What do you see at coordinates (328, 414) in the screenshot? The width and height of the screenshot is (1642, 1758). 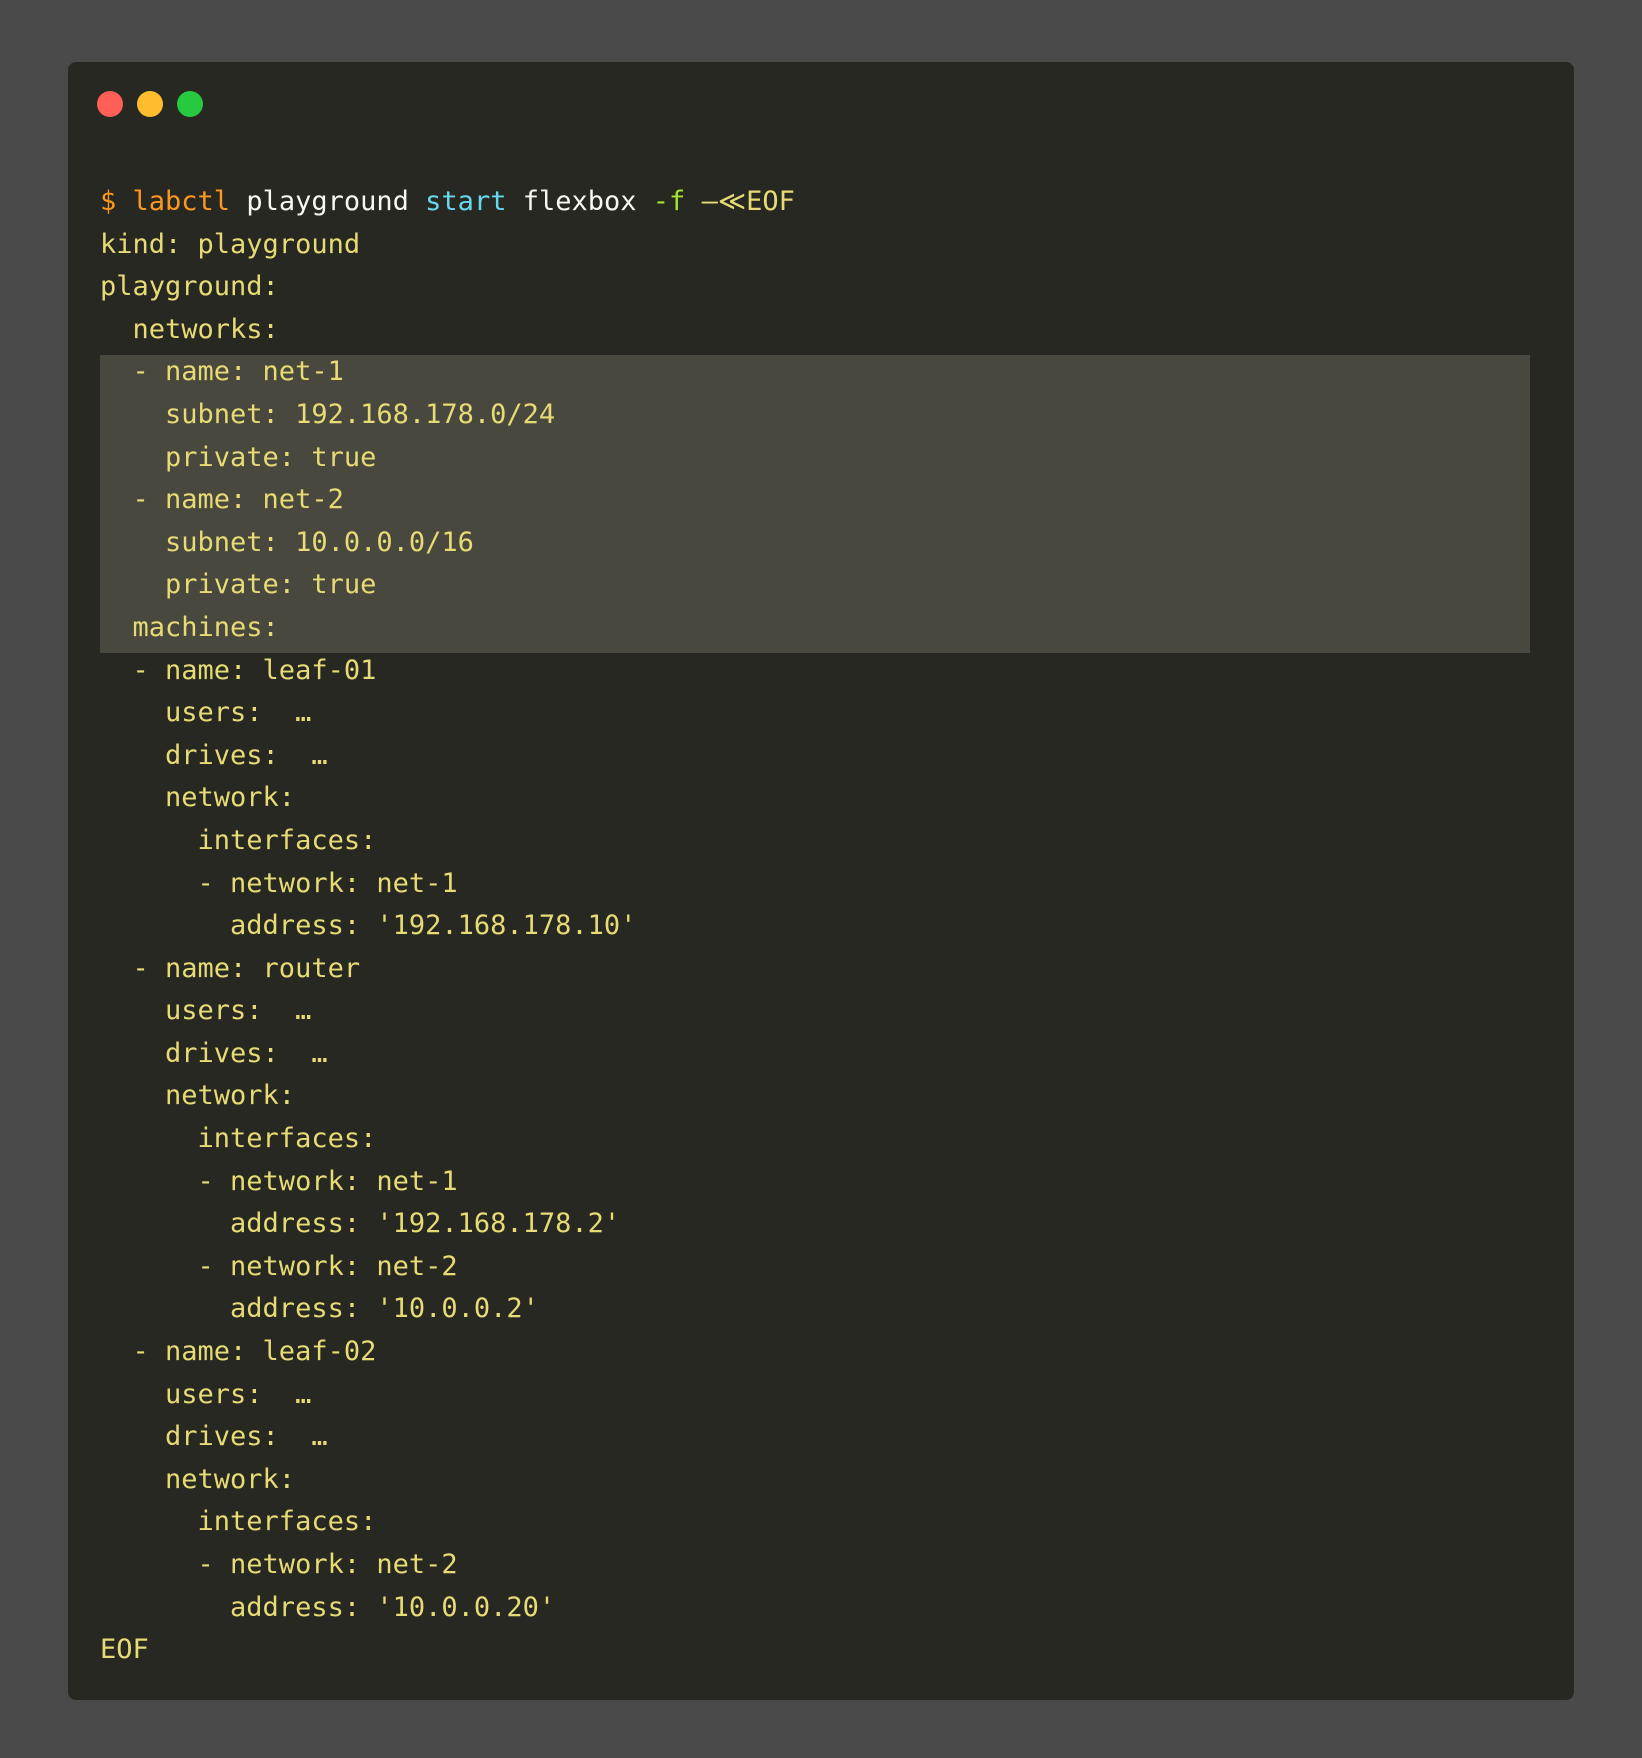 I see `yaml-line: subnet: 192.168.178.0/24` at bounding box center [328, 414].